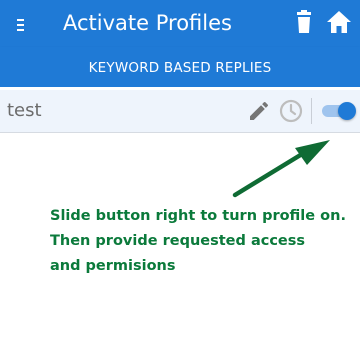 This screenshot has height=338, width=360. I want to click on app-bar: Activate Profiles, so click(180, 23).